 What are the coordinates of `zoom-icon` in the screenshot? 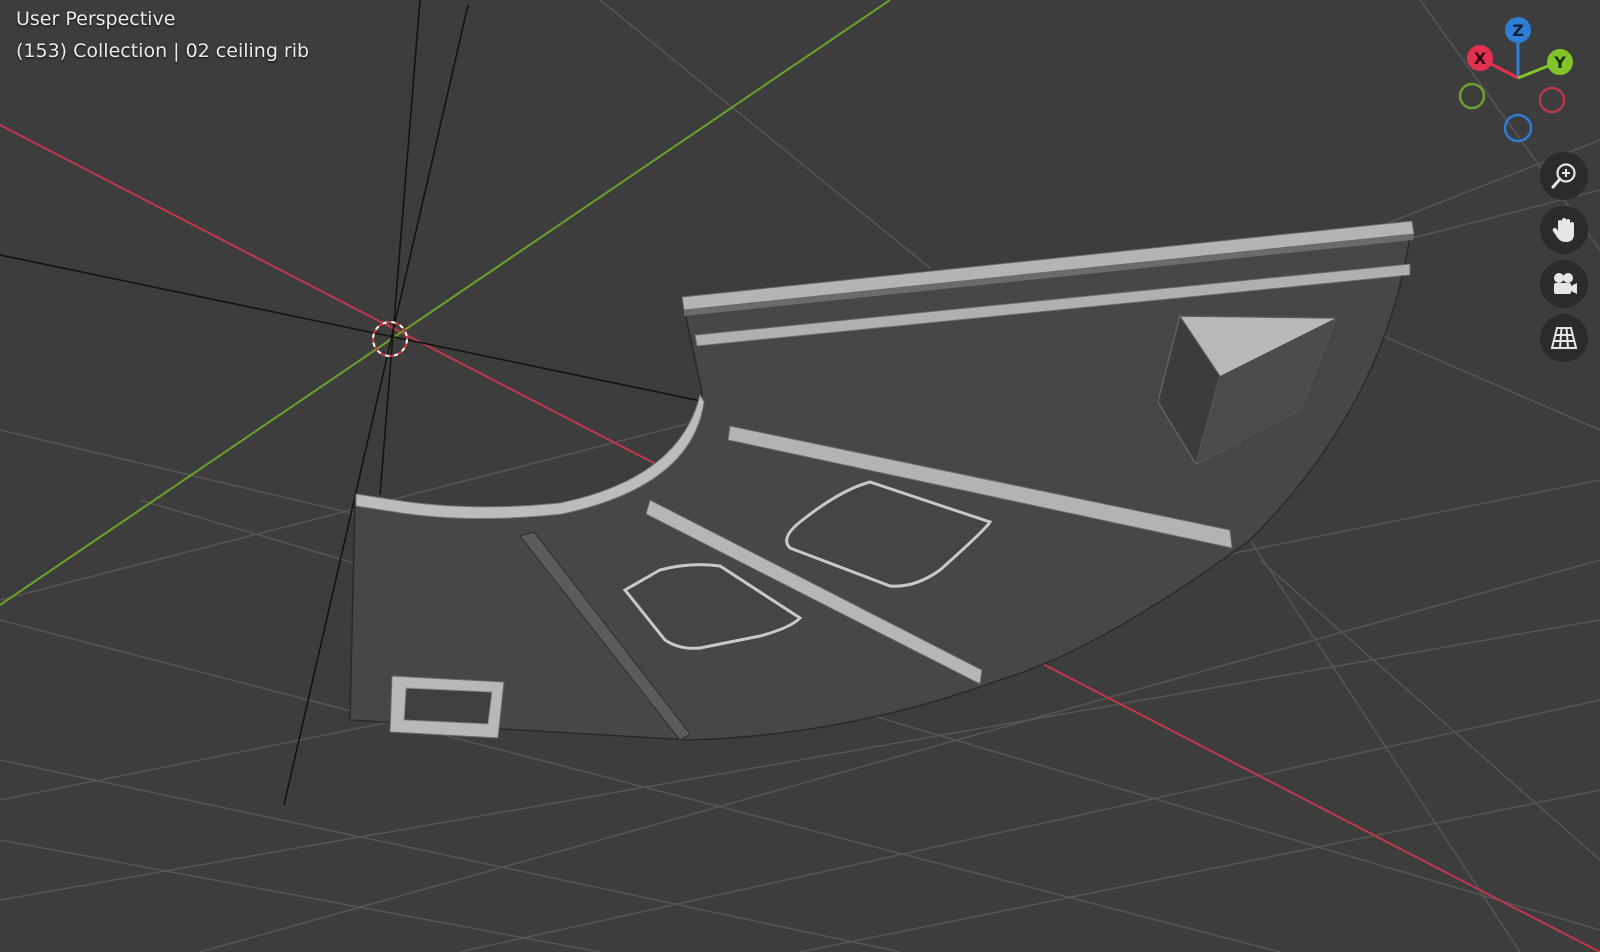 It's located at (1563, 176).